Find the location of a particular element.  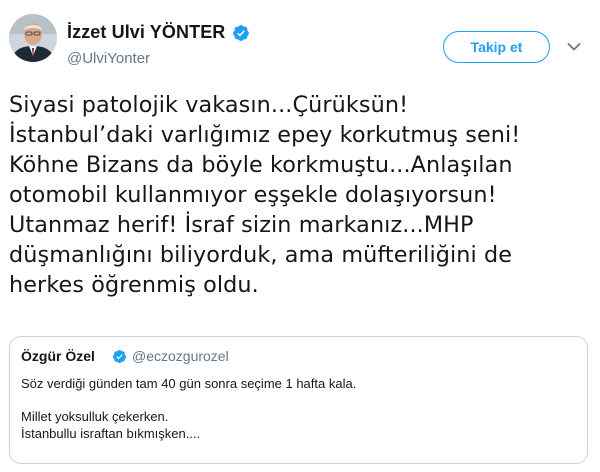

tweet-text-line: herkes öğrenmiş oldu. is located at coordinates (134, 285).